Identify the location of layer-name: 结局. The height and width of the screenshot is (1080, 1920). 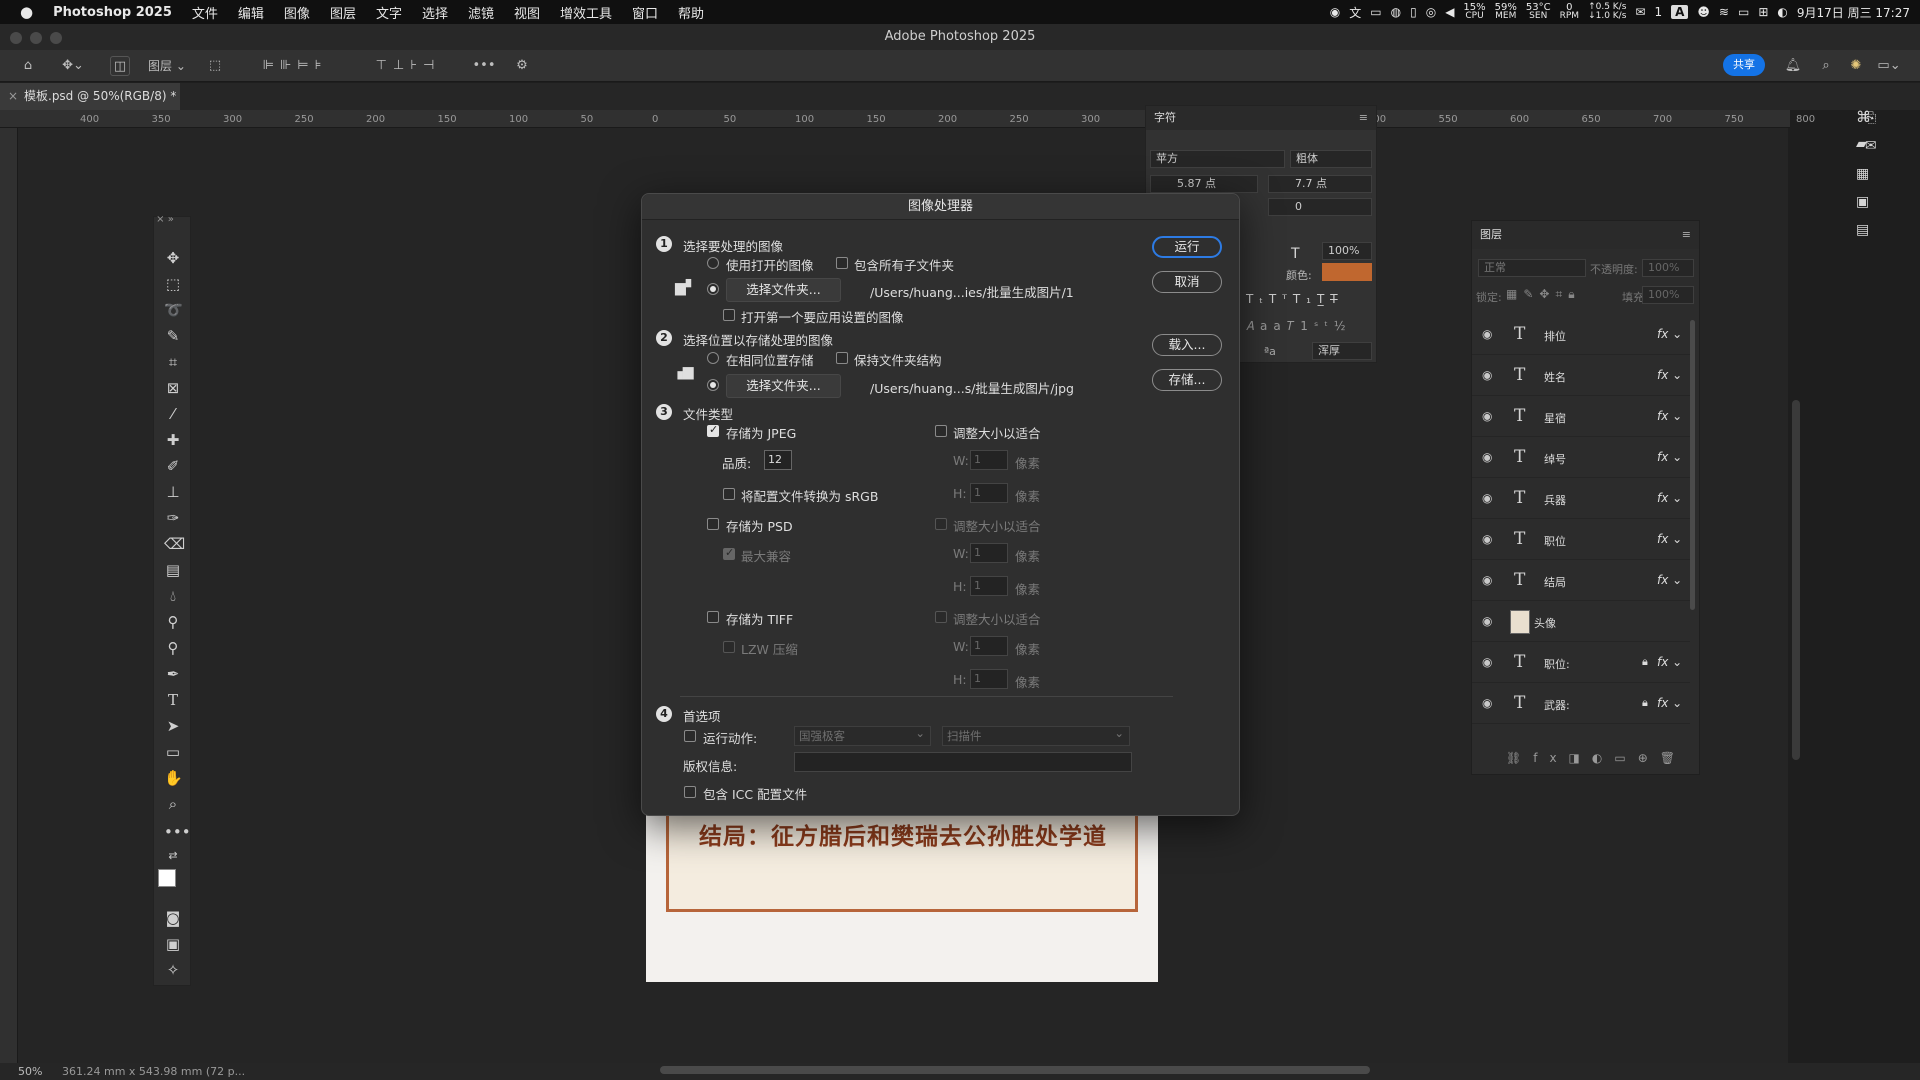
(1555, 582).